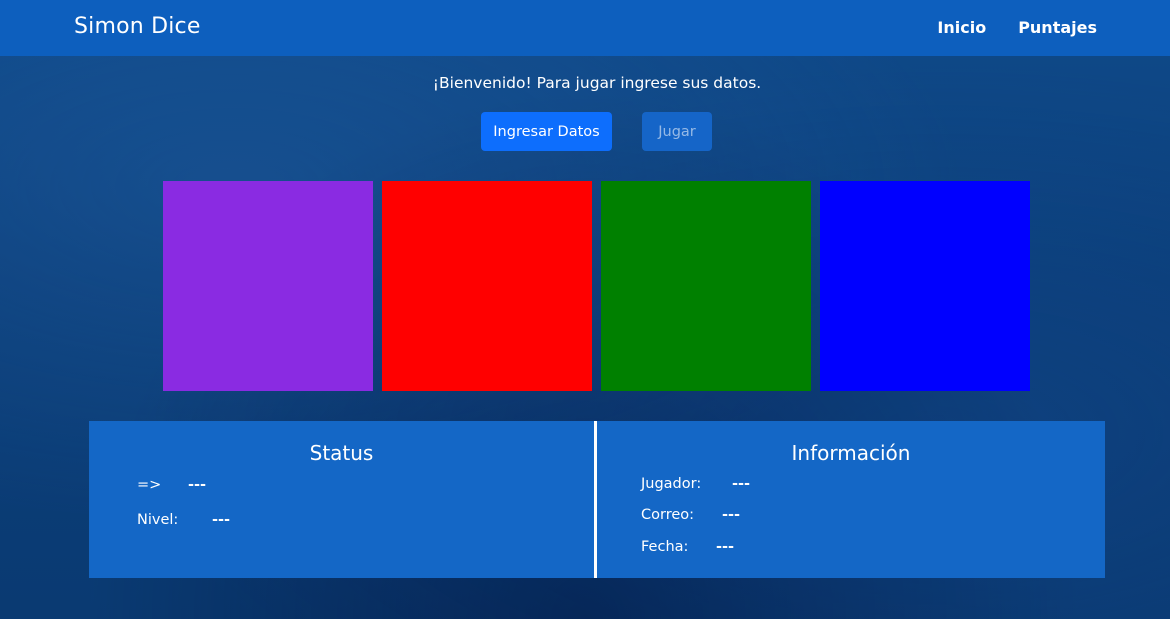 This screenshot has width=1170, height=619. What do you see at coordinates (731, 515) in the screenshot?
I see `info-email-value: ---` at bounding box center [731, 515].